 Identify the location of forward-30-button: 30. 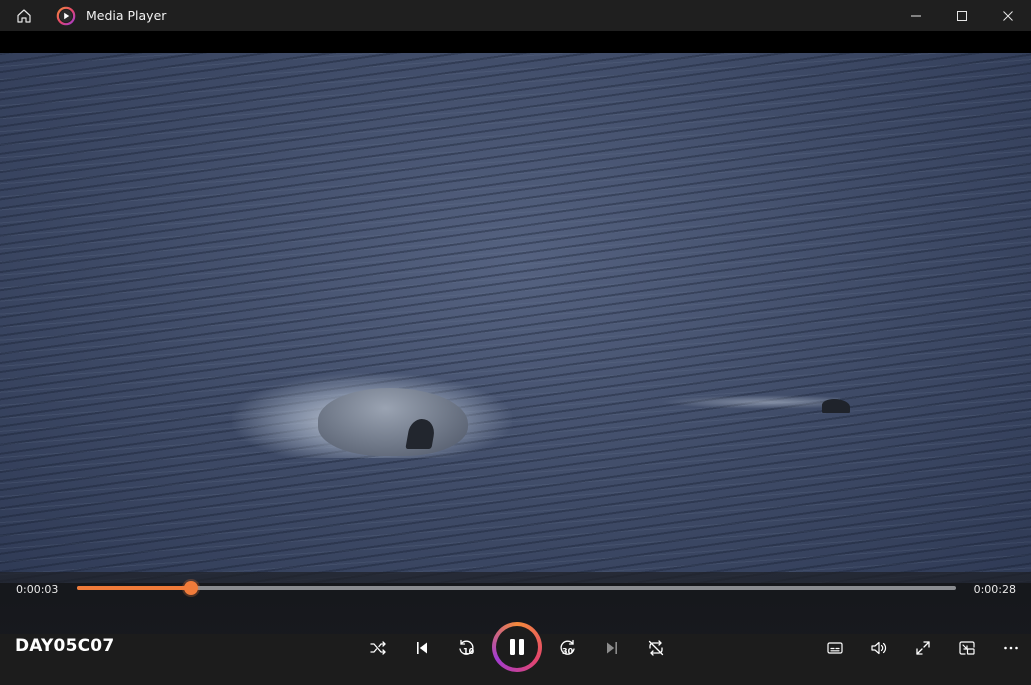
(568, 648).